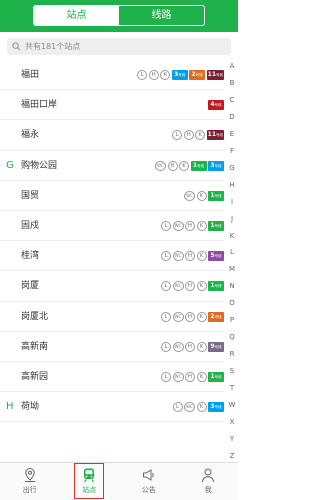 The image size is (320, 500). I want to click on station-facilities: L WC H K 5号线, so click(192, 256).